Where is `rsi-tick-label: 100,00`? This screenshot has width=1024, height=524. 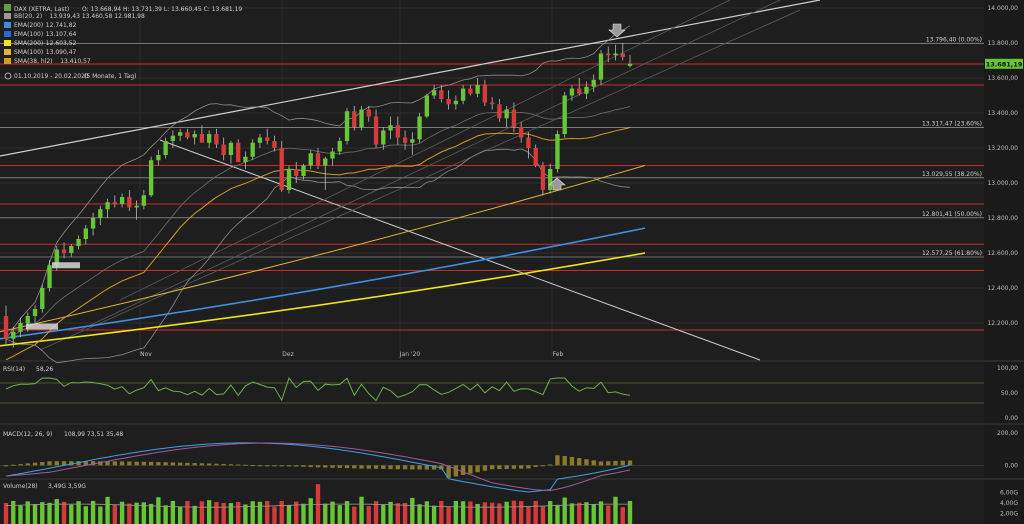 rsi-tick-label: 100,00 is located at coordinates (1007, 368).